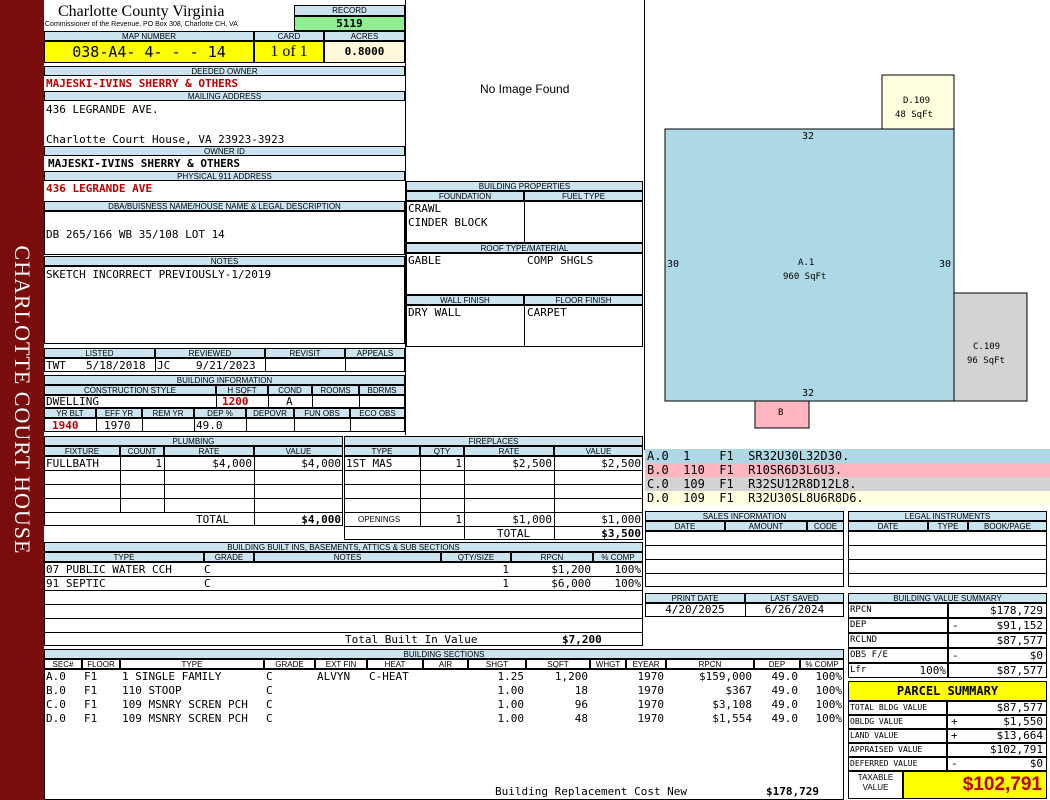  Describe the element at coordinates (99, 353) in the screenshot. I see `listed-label: LISTED` at that location.